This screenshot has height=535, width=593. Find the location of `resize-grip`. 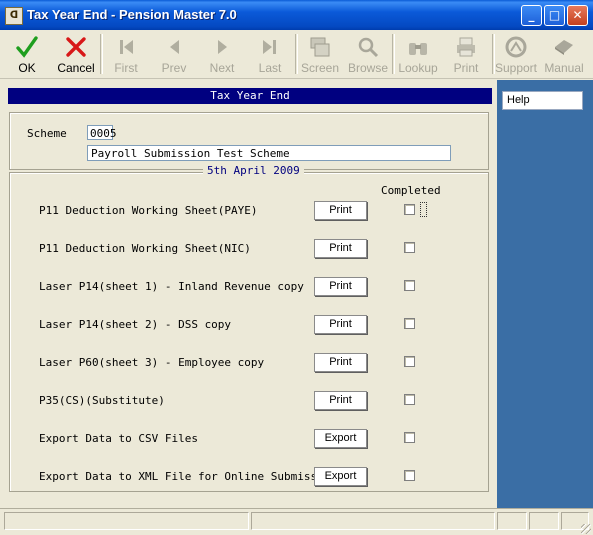

resize-grip is located at coordinates (586, 529).